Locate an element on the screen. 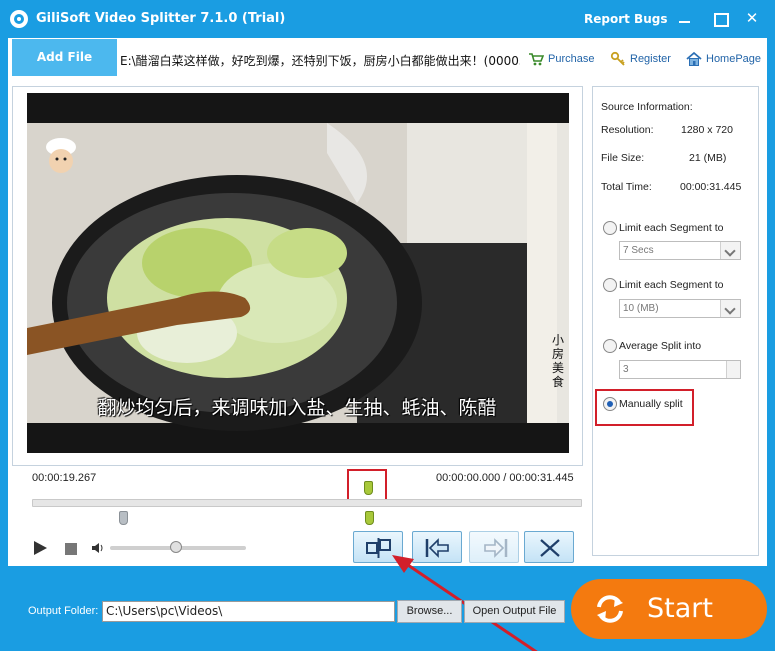  chef-logo-icon is located at coordinates (61, 155).